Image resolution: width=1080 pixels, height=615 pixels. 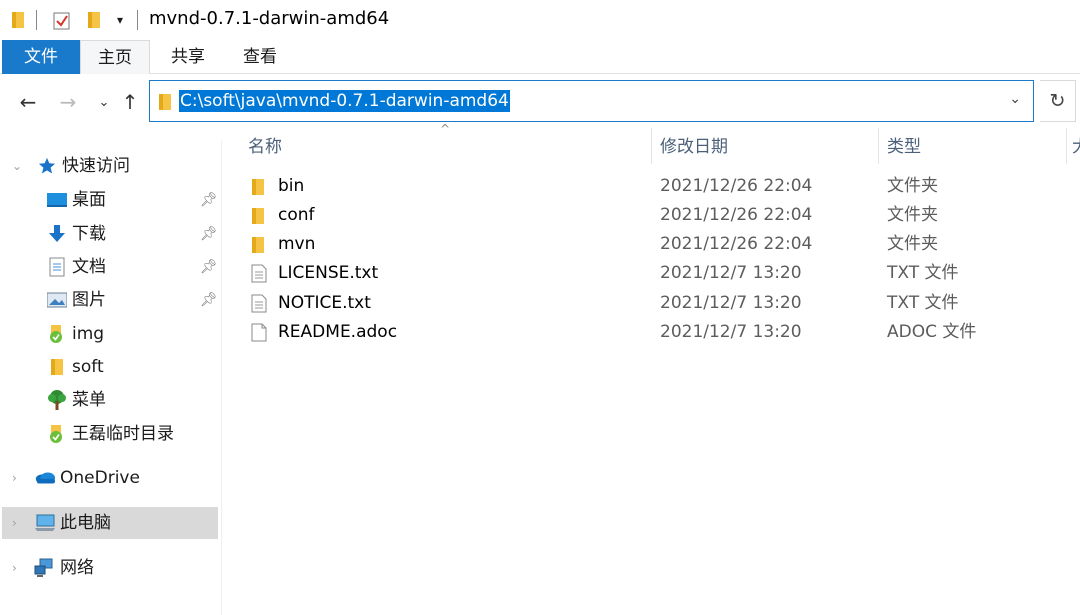 I want to click on sidebar-item-pictures: 图片 📌︎, so click(x=110, y=300).